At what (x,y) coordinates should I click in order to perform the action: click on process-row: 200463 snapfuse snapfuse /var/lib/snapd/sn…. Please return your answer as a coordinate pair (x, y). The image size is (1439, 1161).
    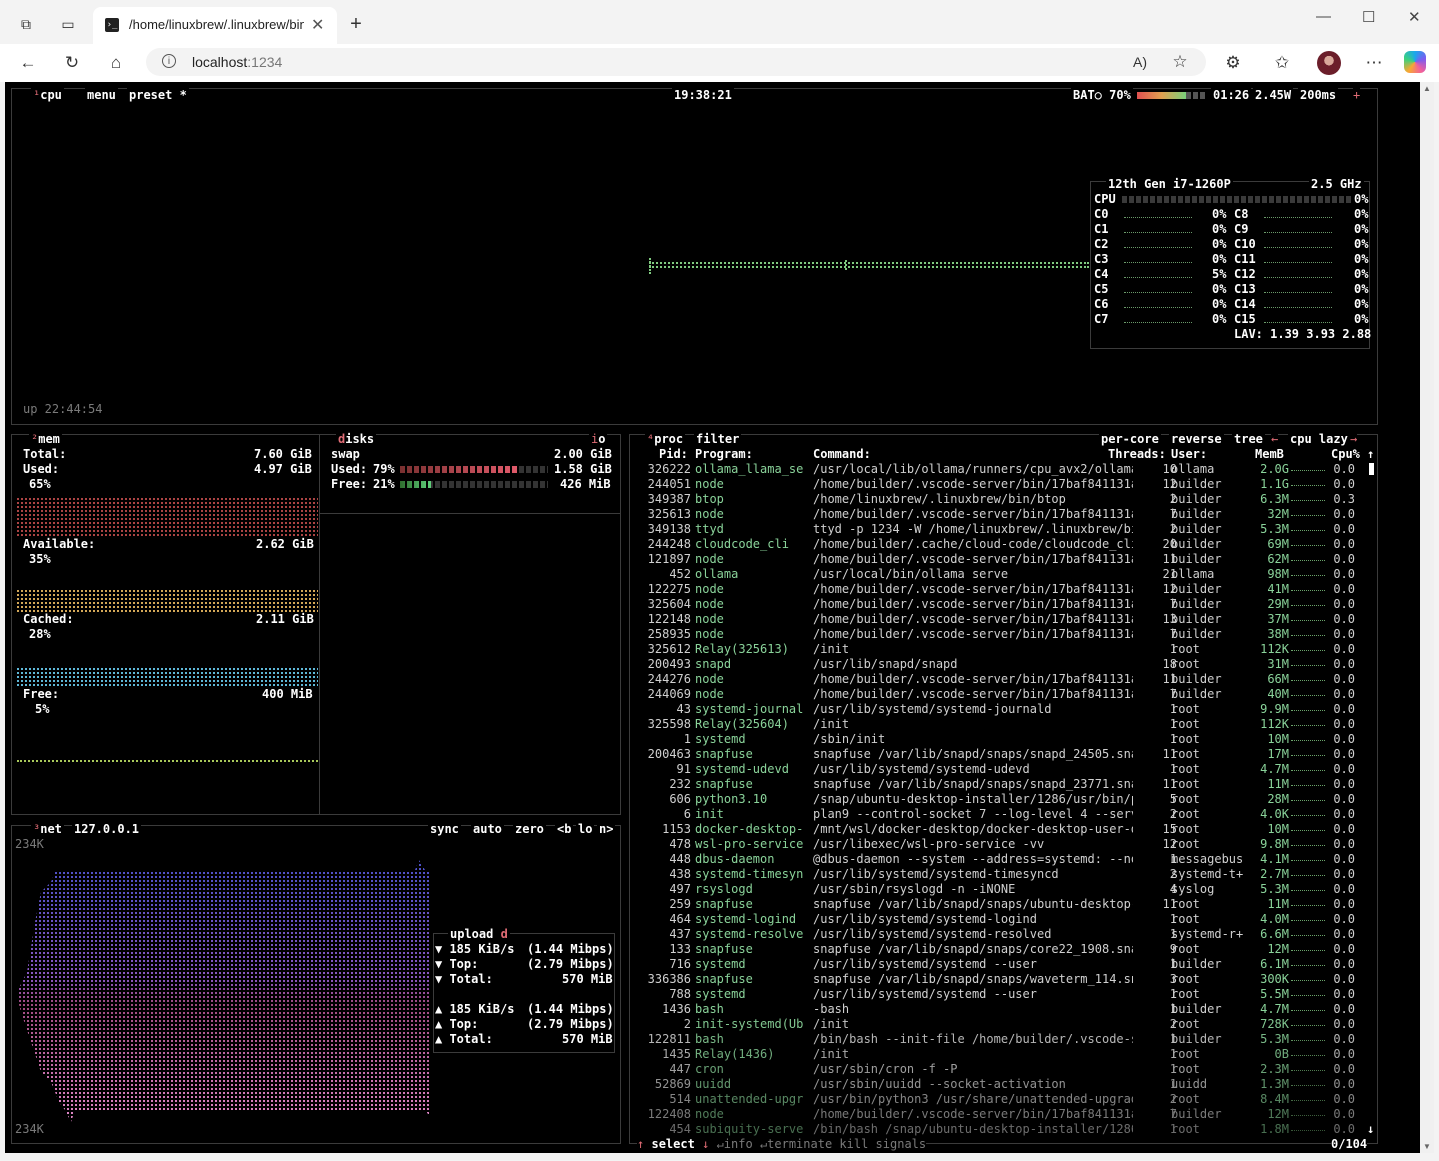
    Looking at the image, I should click on (1002, 754).